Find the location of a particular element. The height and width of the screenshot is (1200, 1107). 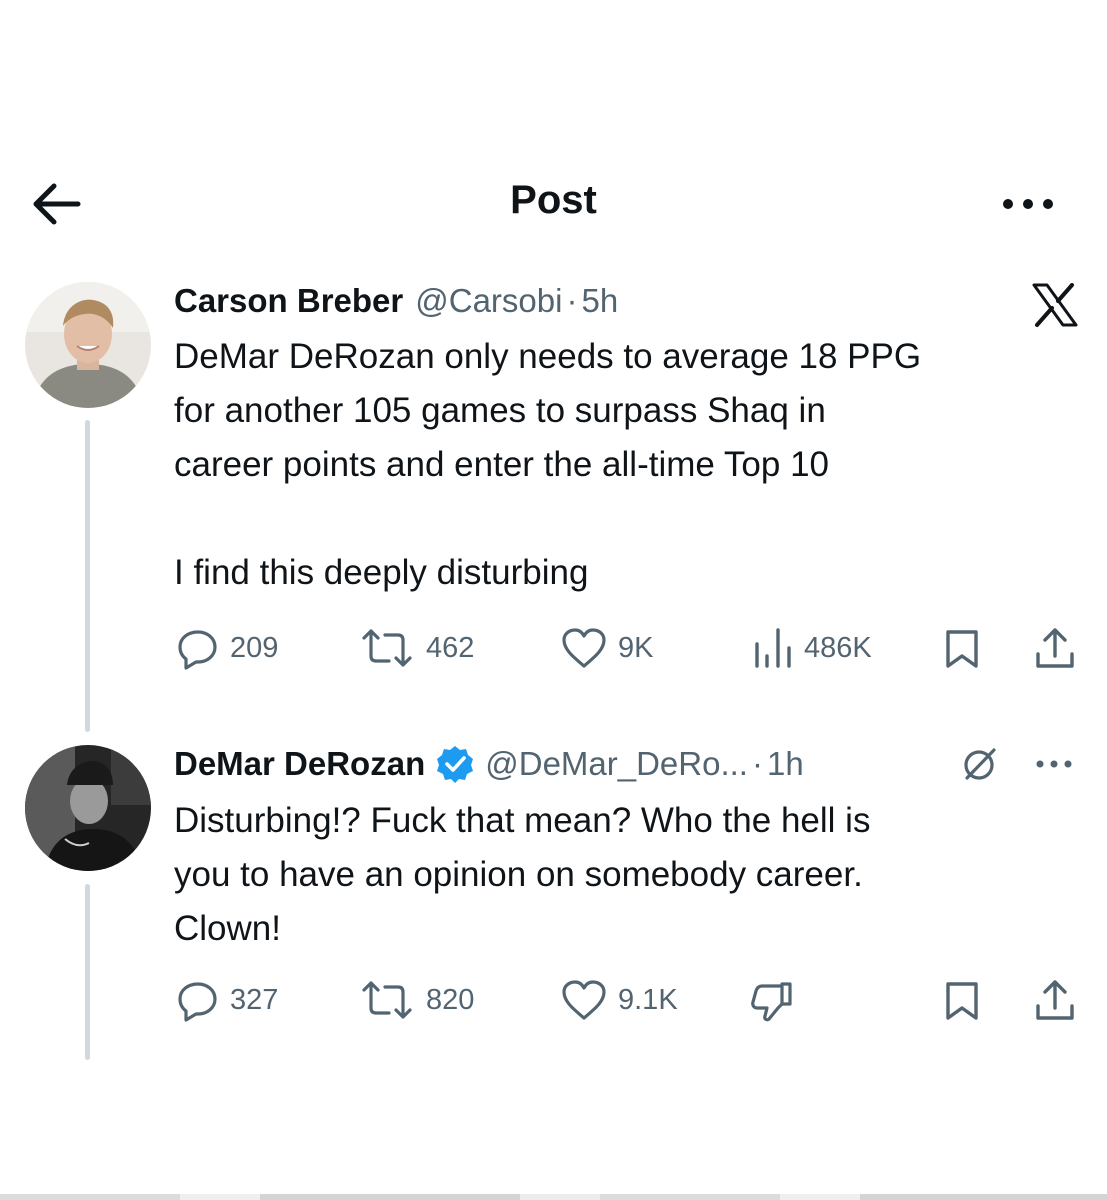

post-line: for another 105 games to surpass Shaq in is located at coordinates (500, 410).